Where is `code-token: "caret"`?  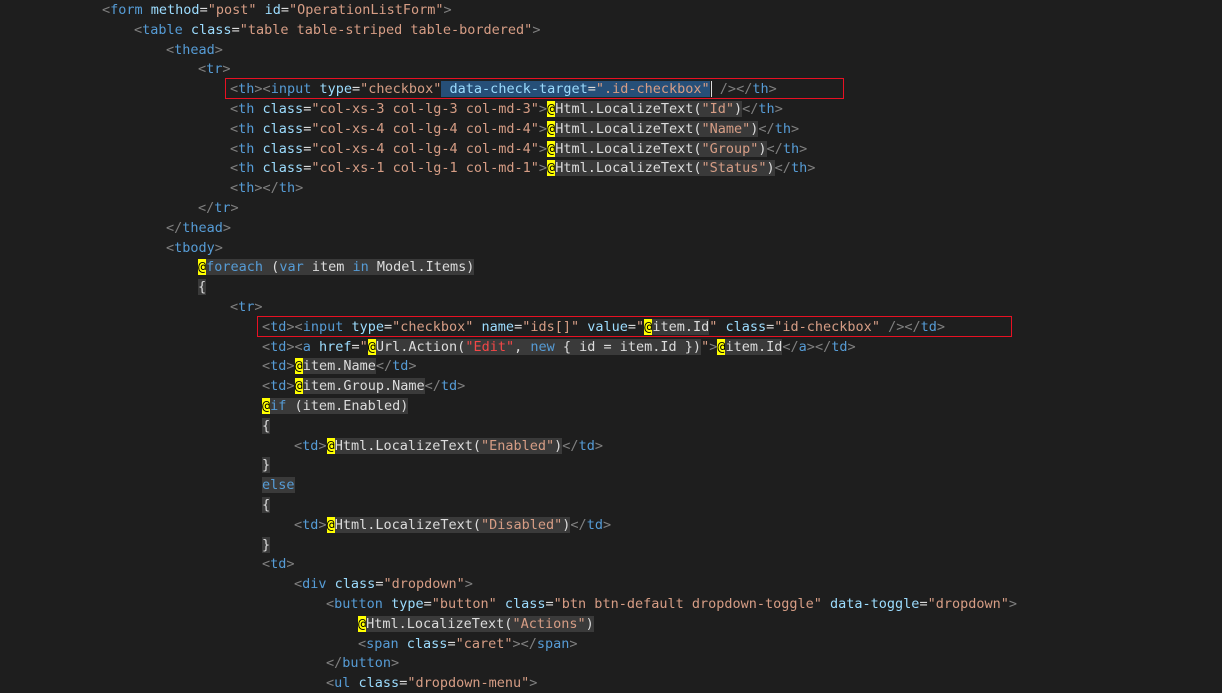
code-token: "caret" is located at coordinates (484, 643).